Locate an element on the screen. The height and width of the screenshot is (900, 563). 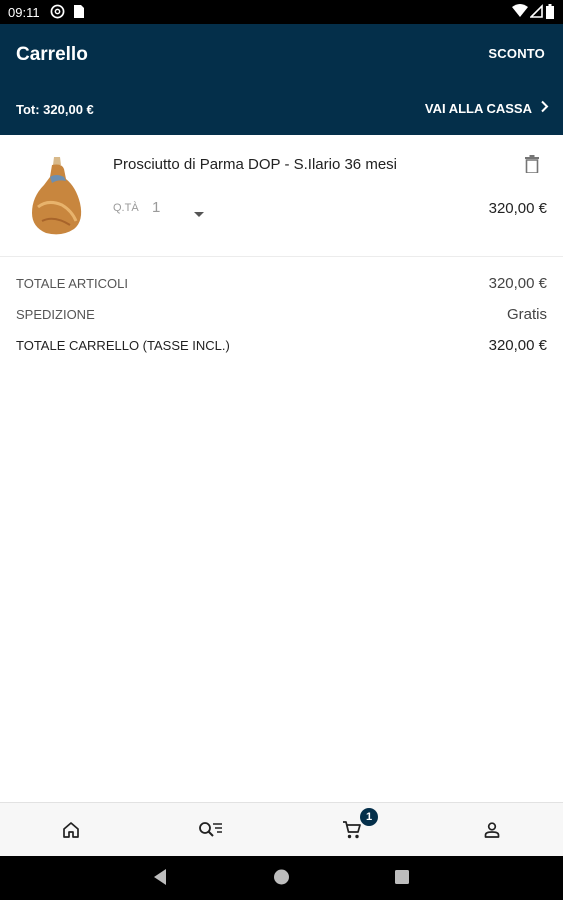
cart-total-summary: Tot: 320,00 € is located at coordinates (55, 109).